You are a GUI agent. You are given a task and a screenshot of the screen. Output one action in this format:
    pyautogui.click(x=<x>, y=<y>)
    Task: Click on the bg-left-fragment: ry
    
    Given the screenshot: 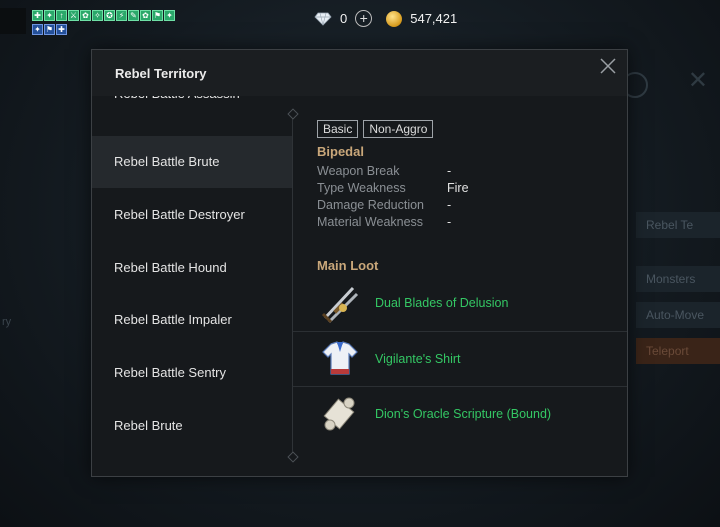 What is the action you would take?
    pyautogui.click(x=7, y=322)
    